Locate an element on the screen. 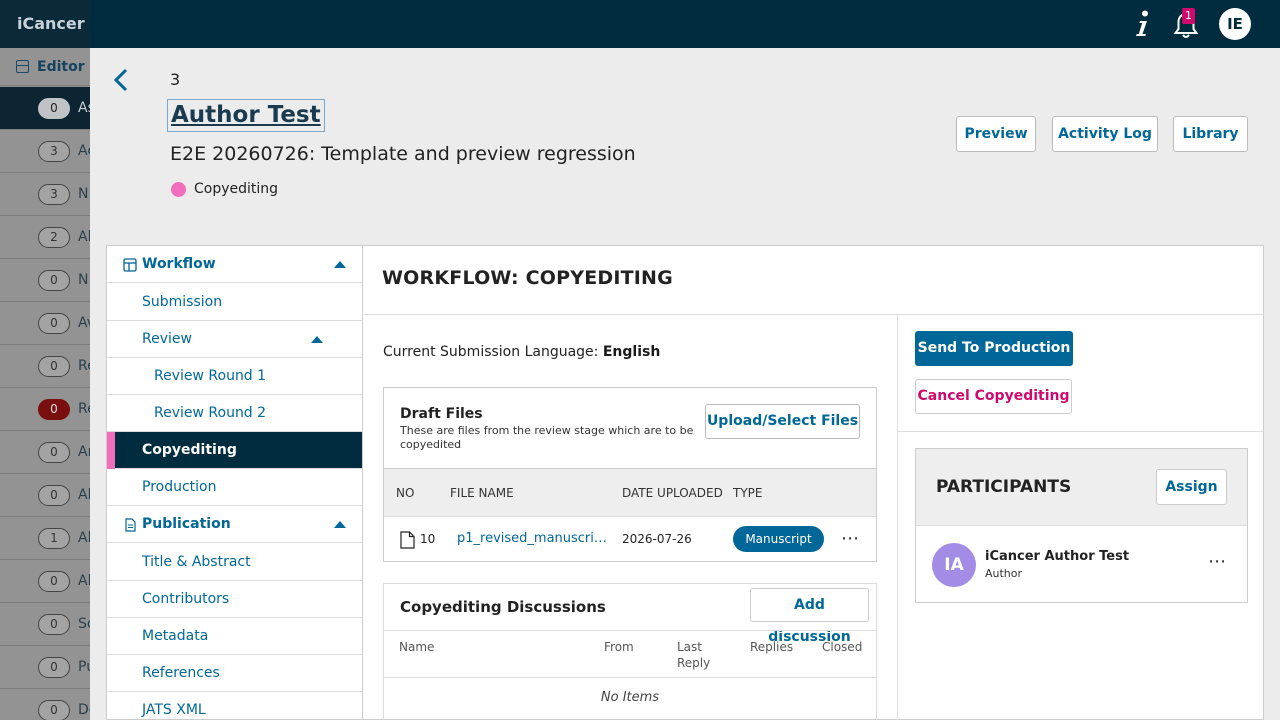 The image size is (1280, 720). participant-avatar: IA is located at coordinates (954, 565).